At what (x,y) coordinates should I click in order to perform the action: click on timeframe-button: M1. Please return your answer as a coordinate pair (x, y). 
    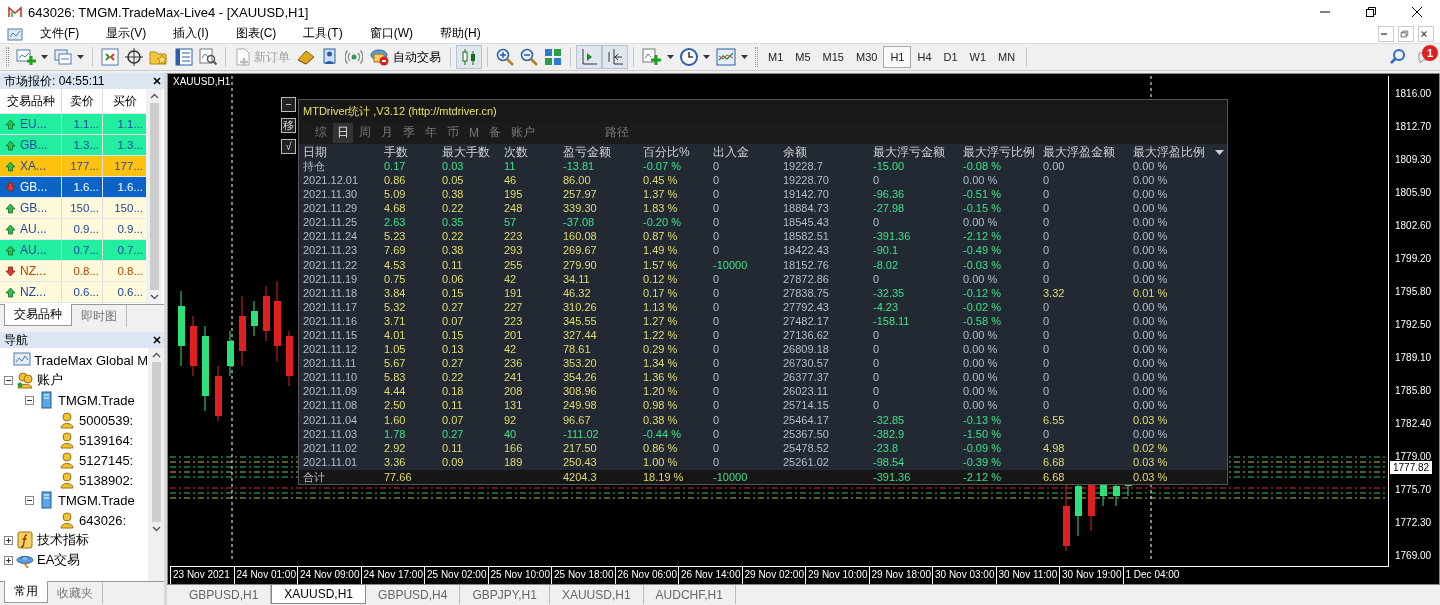
    Looking at the image, I should click on (776, 57).